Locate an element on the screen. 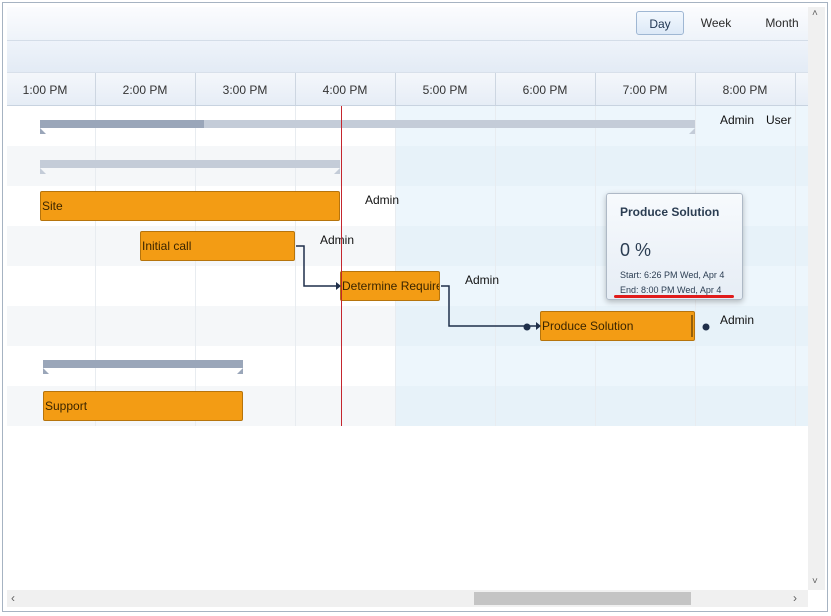  view-toolbar: Day Week Month is located at coordinates (407, 24).